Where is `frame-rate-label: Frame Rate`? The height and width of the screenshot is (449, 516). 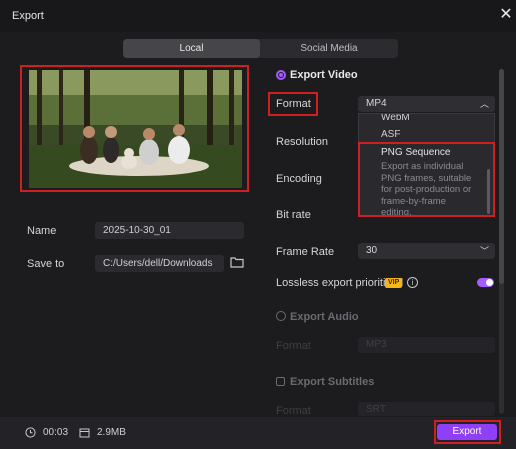 frame-rate-label: Frame Rate is located at coordinates (305, 252).